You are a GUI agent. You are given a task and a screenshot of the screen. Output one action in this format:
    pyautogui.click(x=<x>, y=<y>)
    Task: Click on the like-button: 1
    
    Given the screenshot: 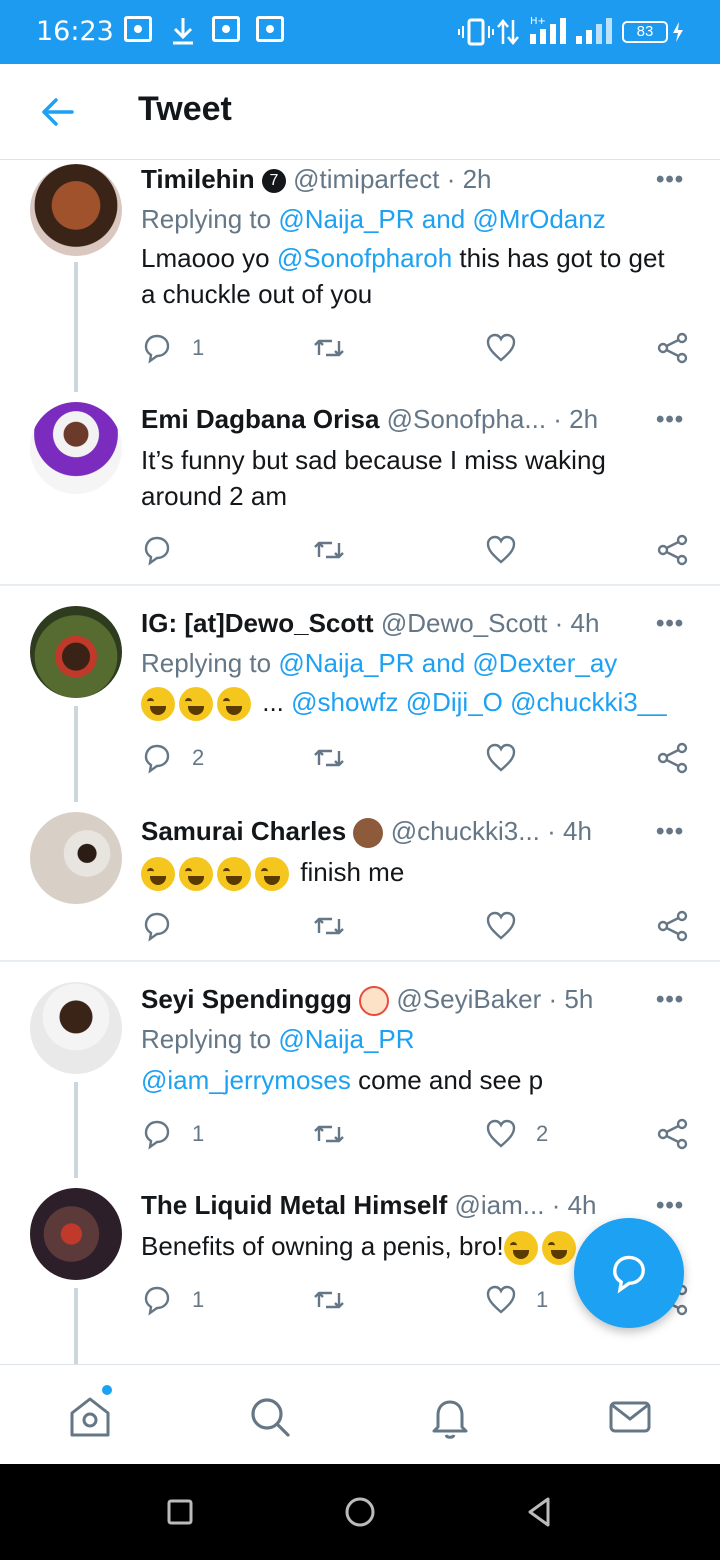 What is the action you would take?
    pyautogui.click(x=516, y=1300)
    